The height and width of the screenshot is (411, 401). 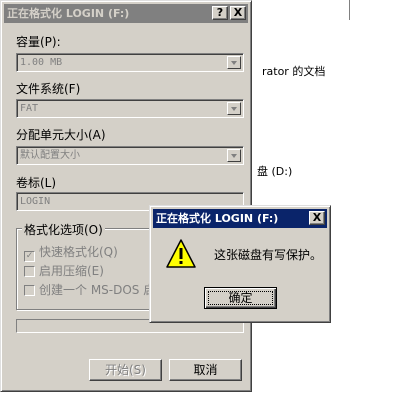 I want to click on enable-compression-checkbox, so click(x=29, y=271).